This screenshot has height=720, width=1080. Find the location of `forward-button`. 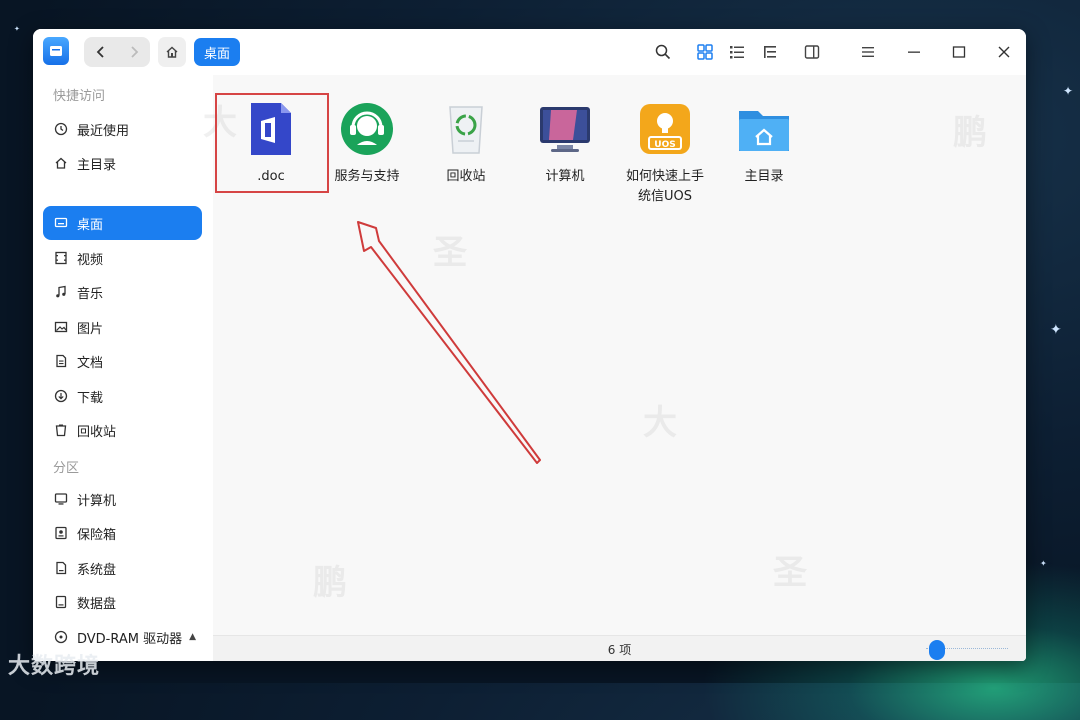

forward-button is located at coordinates (133, 52).